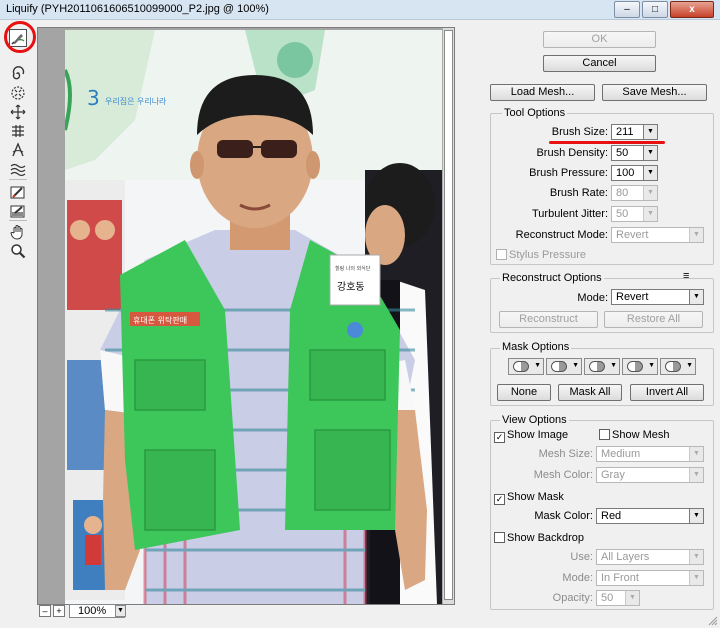 This screenshot has width=720, height=628. Describe the element at coordinates (18, 220) in the screenshot. I see `tool-divider` at that location.